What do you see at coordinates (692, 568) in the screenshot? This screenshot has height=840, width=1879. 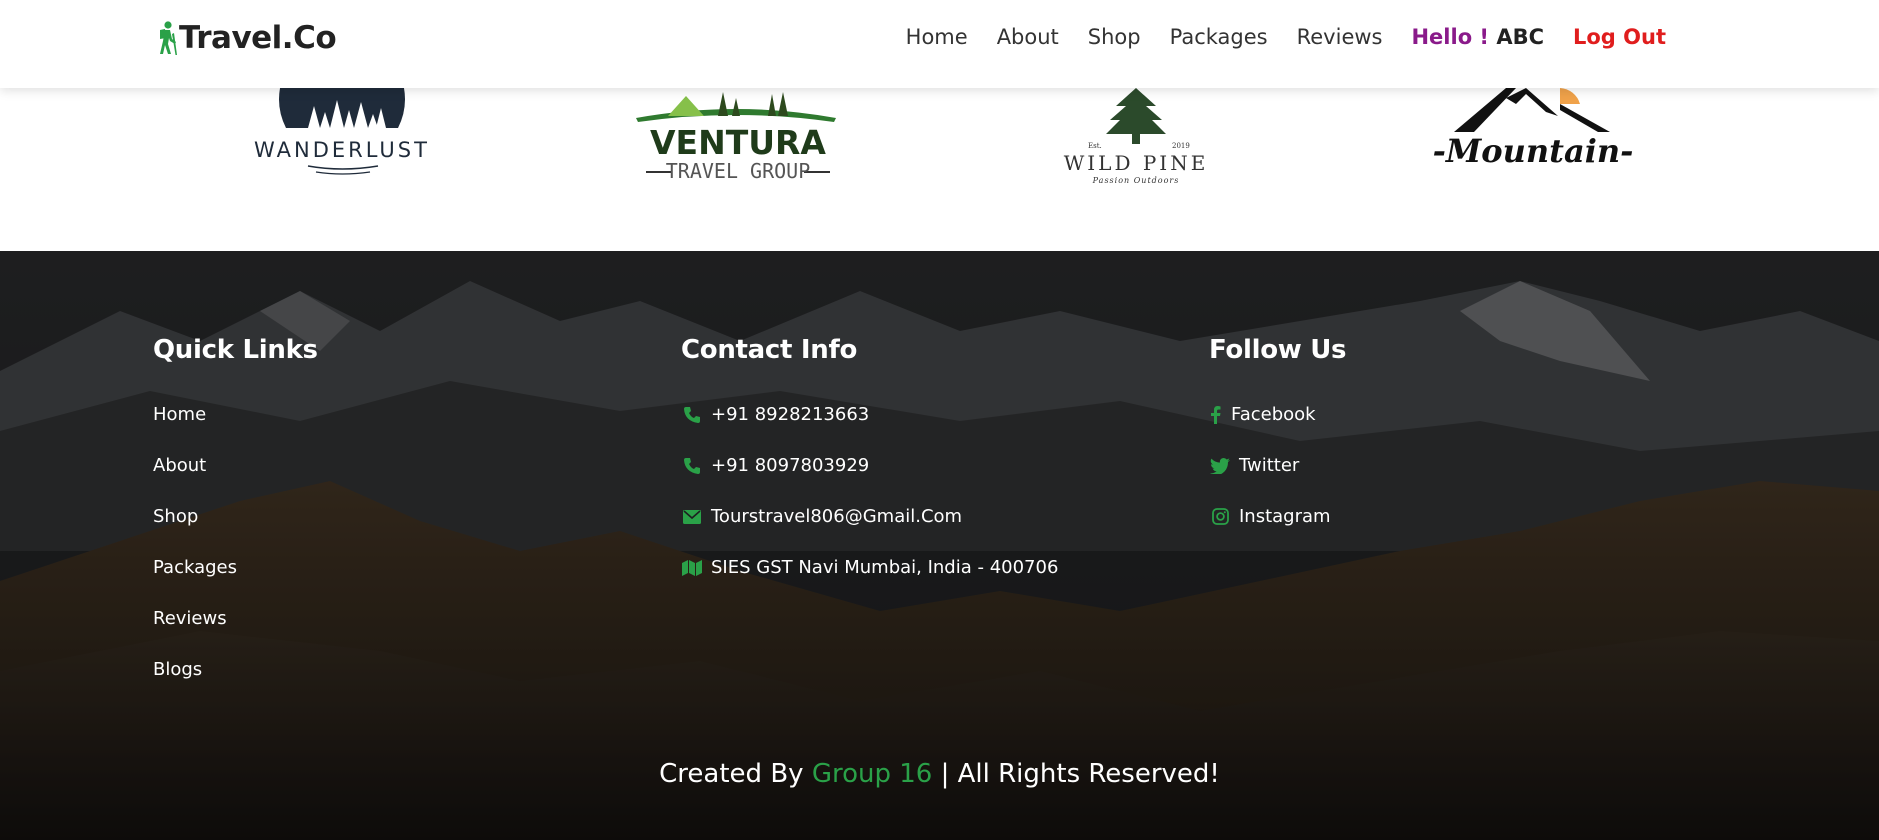 I see `map-icon` at bounding box center [692, 568].